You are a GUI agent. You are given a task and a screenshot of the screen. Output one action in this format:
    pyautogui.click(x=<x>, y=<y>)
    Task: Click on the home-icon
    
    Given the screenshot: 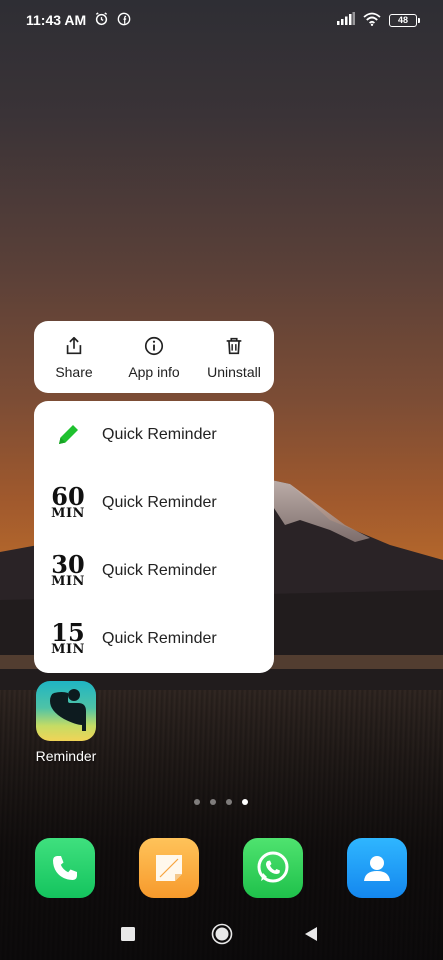 What is the action you would take?
    pyautogui.click(x=222, y=934)
    